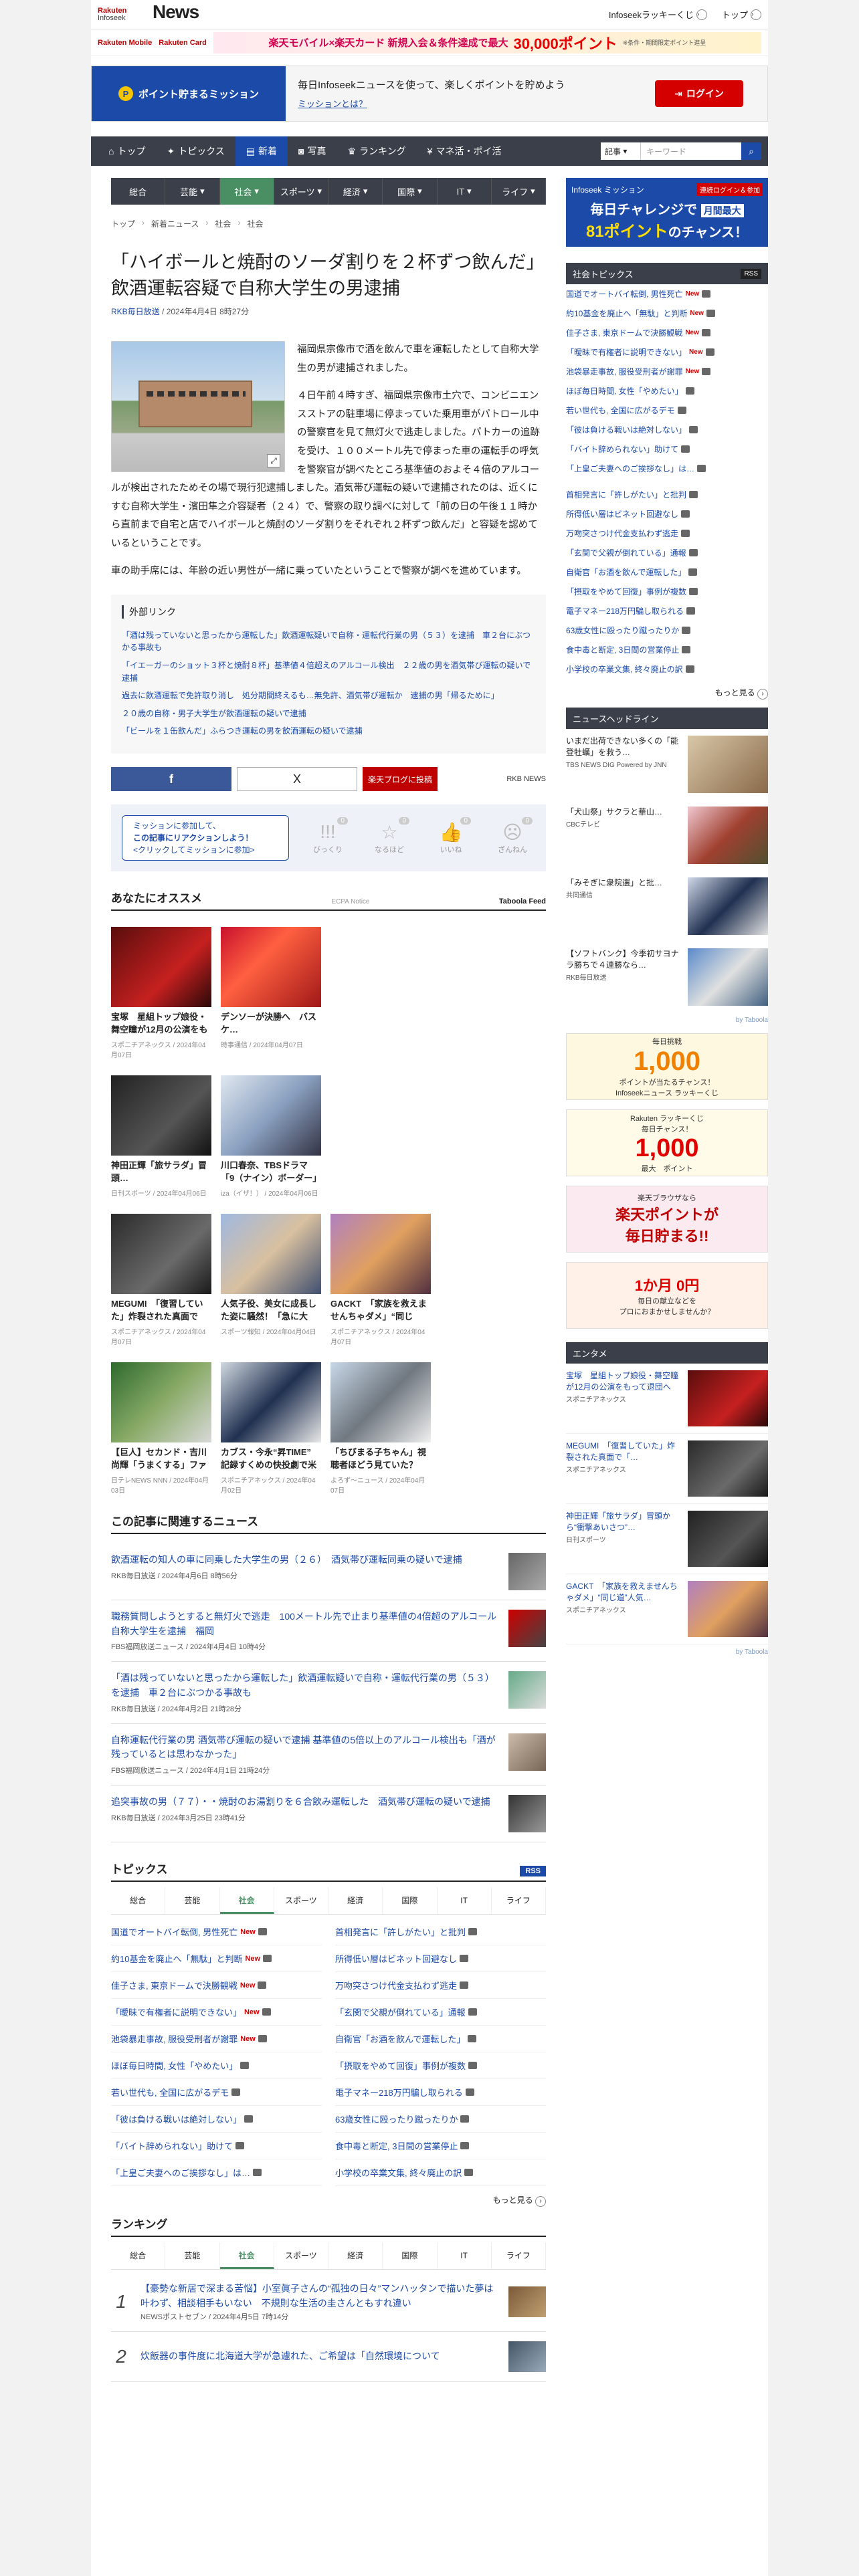 Image resolution: width=859 pixels, height=2576 pixels. What do you see at coordinates (247, 2256) in the screenshot?
I see `ranking-tab: 社会` at bounding box center [247, 2256].